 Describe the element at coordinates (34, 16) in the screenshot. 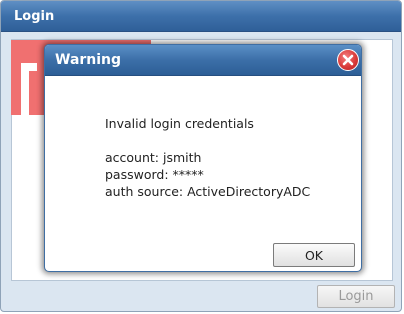

I see `login-title: Login` at that location.